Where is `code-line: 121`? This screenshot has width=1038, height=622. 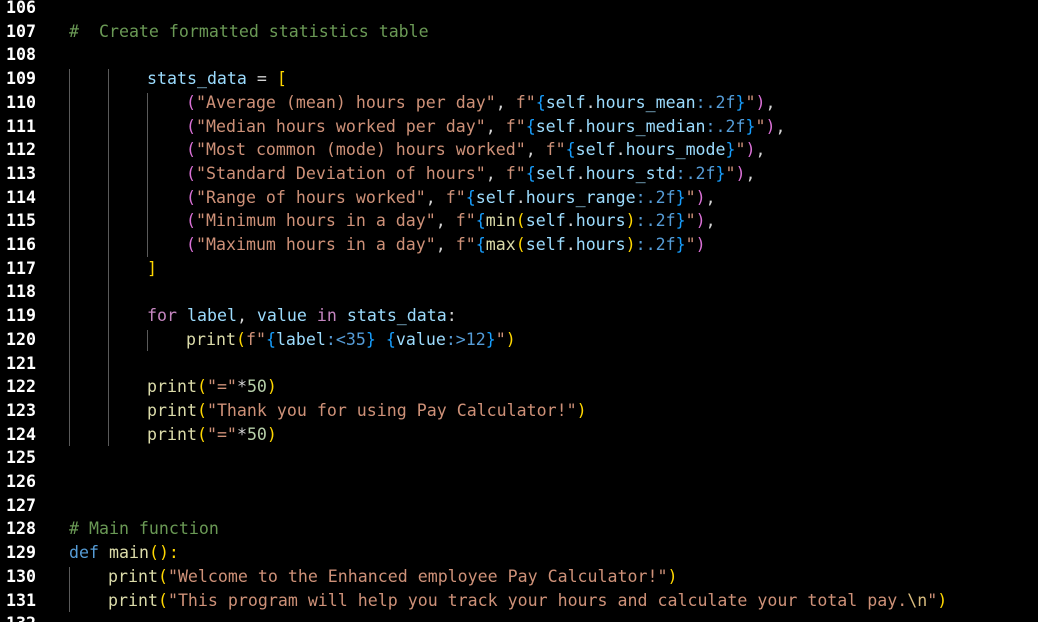 code-line: 121 is located at coordinates (519, 364).